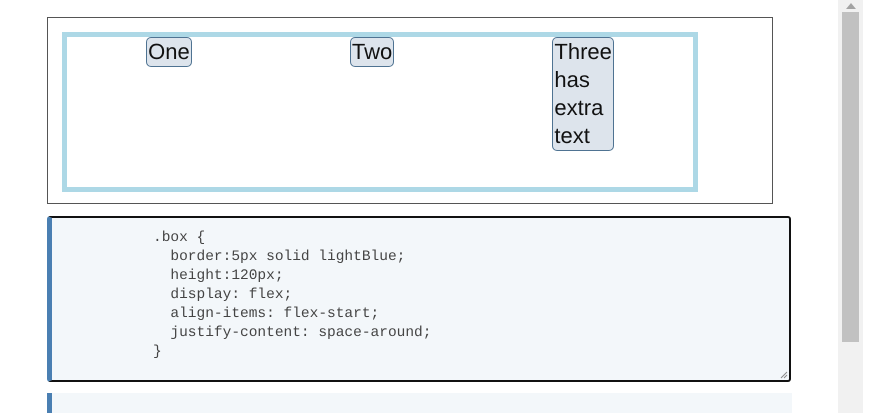  Describe the element at coordinates (169, 52) in the screenshot. I see `flex-item: One` at that location.